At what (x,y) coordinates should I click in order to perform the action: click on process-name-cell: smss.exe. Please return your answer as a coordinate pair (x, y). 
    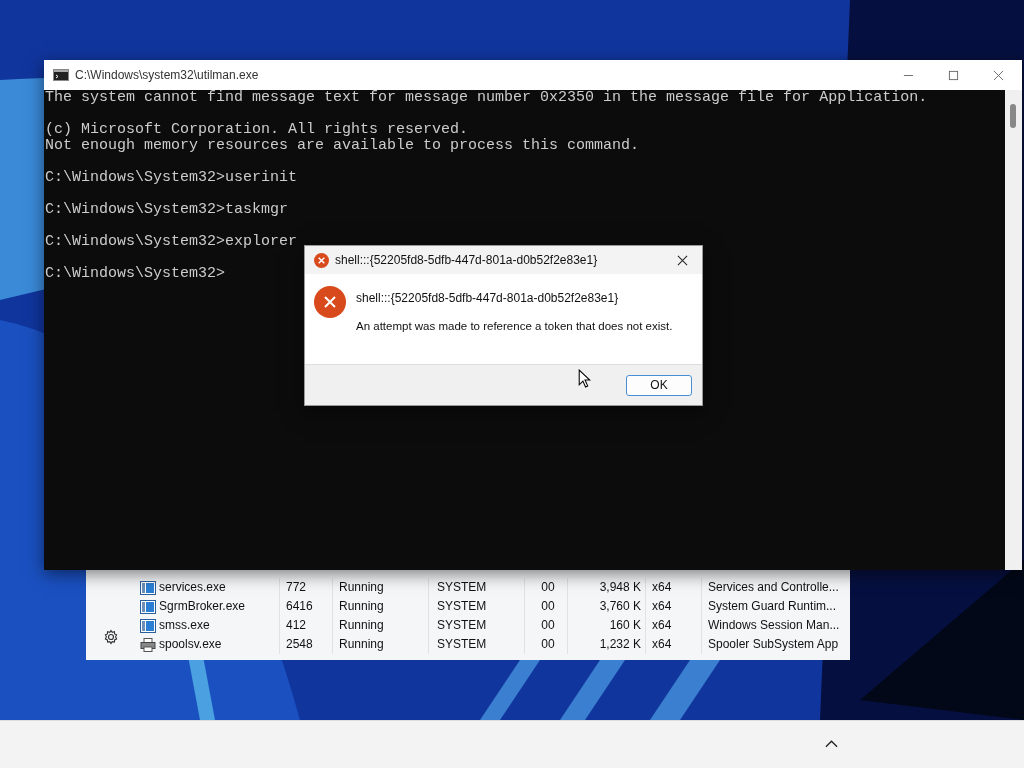
    Looking at the image, I should click on (208, 625).